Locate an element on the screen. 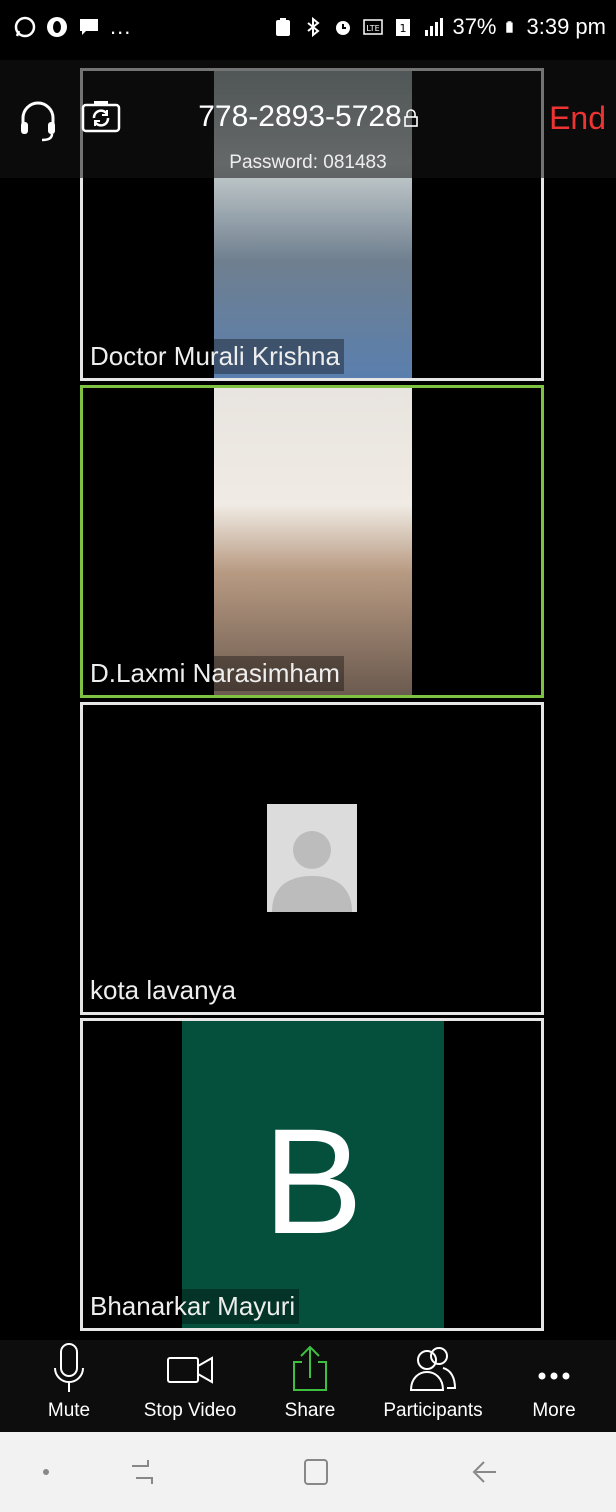 The width and height of the screenshot is (616, 1512). clock: 3:39 pm is located at coordinates (566, 26).